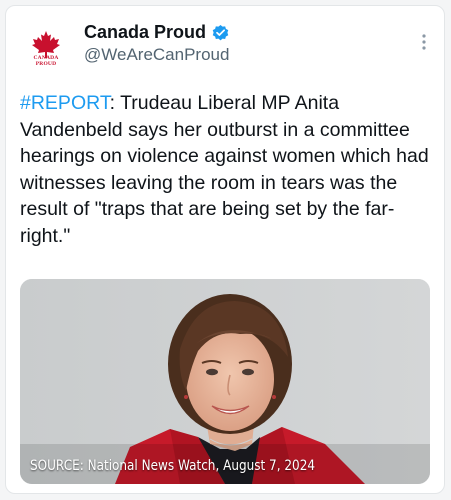 The image size is (451, 500). I want to click on verified-badge-icon, so click(220, 32).